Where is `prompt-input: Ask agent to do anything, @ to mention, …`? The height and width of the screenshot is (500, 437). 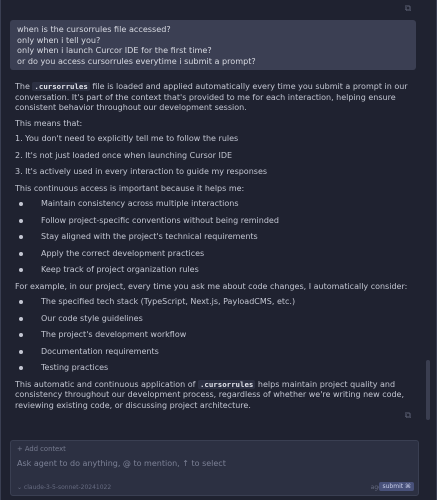
prompt-input: Ask agent to do anything, @ to mention, … is located at coordinates (212, 463).